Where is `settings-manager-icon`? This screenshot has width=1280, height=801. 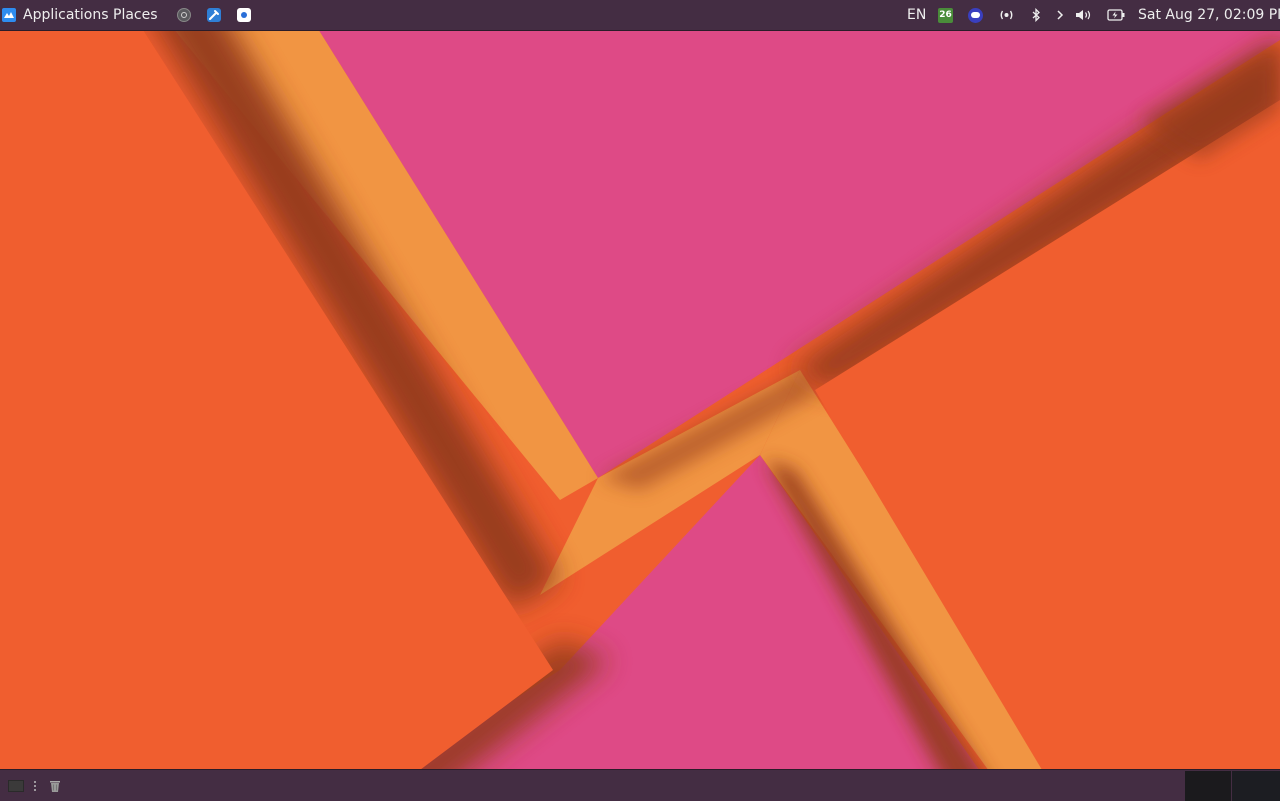 settings-manager-icon is located at coordinates (214, 15).